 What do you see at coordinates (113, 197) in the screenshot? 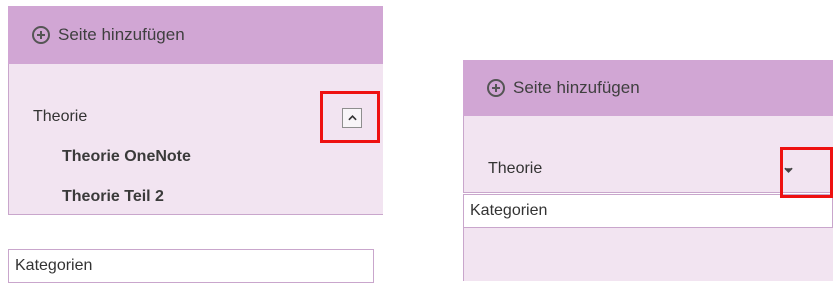
I see `subpage-item-theorie-teil-2: Theorie Teil 2` at bounding box center [113, 197].